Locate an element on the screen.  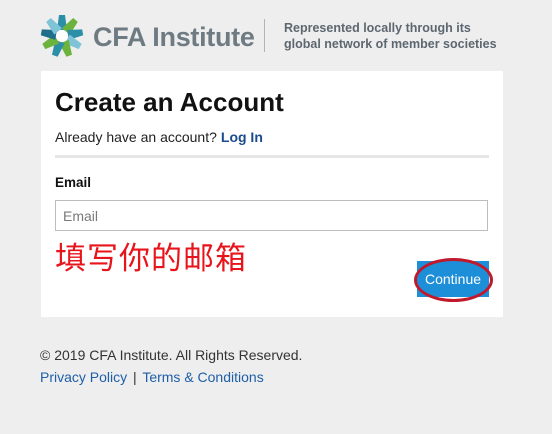
login-link: Log In is located at coordinates (242, 137).